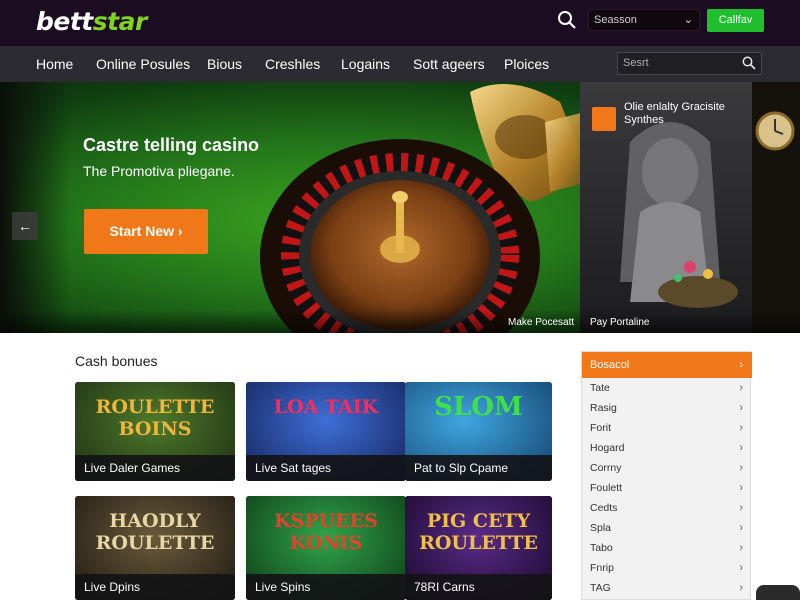 The height and width of the screenshot is (600, 800). What do you see at coordinates (603, 408) in the screenshot?
I see `sidebar-item-label: Rasig` at bounding box center [603, 408].